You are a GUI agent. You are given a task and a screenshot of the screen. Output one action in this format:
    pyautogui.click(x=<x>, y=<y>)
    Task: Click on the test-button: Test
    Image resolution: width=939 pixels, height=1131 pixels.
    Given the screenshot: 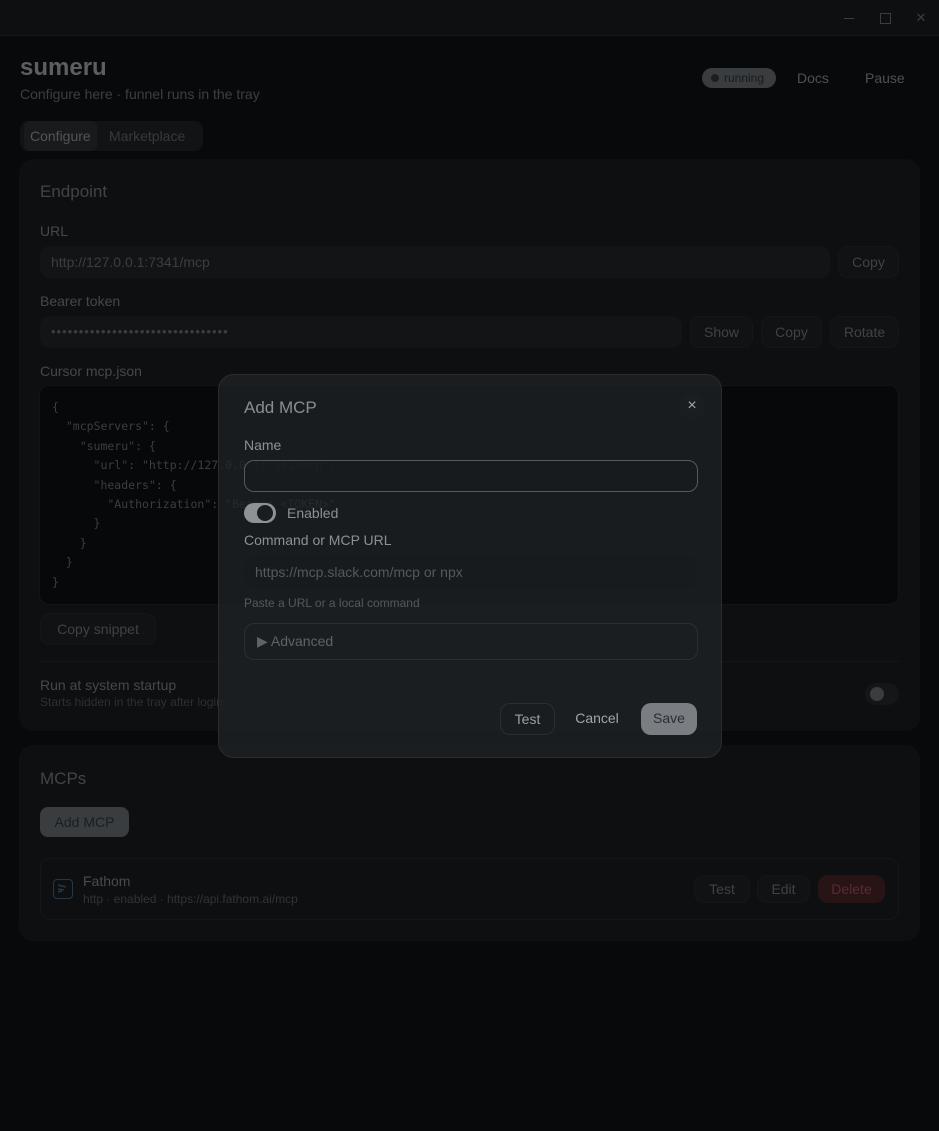 What is the action you would take?
    pyautogui.click(x=527, y=719)
    